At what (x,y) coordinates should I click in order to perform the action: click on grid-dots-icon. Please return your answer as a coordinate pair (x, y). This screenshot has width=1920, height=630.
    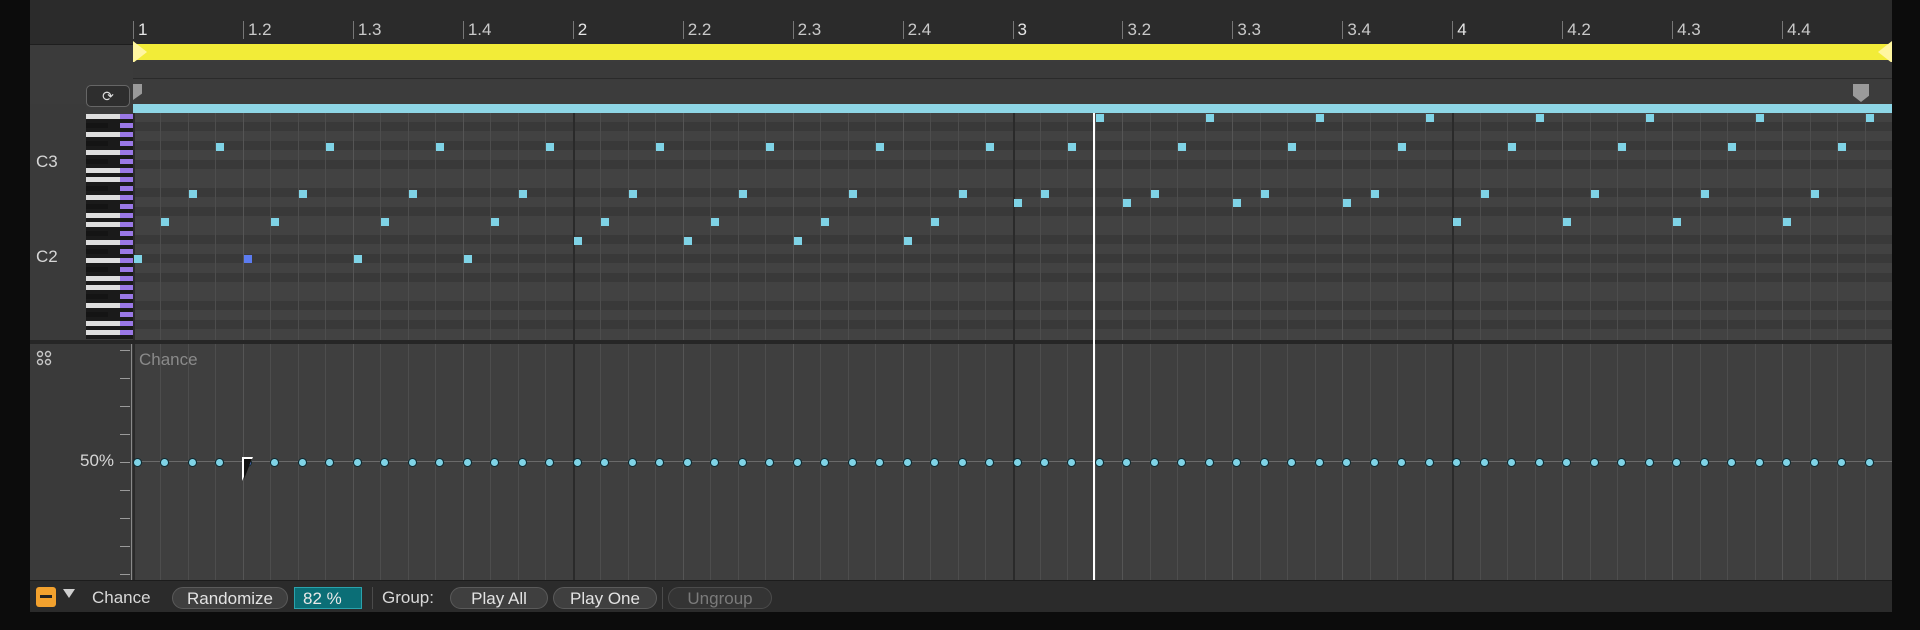
    Looking at the image, I should click on (45, 359).